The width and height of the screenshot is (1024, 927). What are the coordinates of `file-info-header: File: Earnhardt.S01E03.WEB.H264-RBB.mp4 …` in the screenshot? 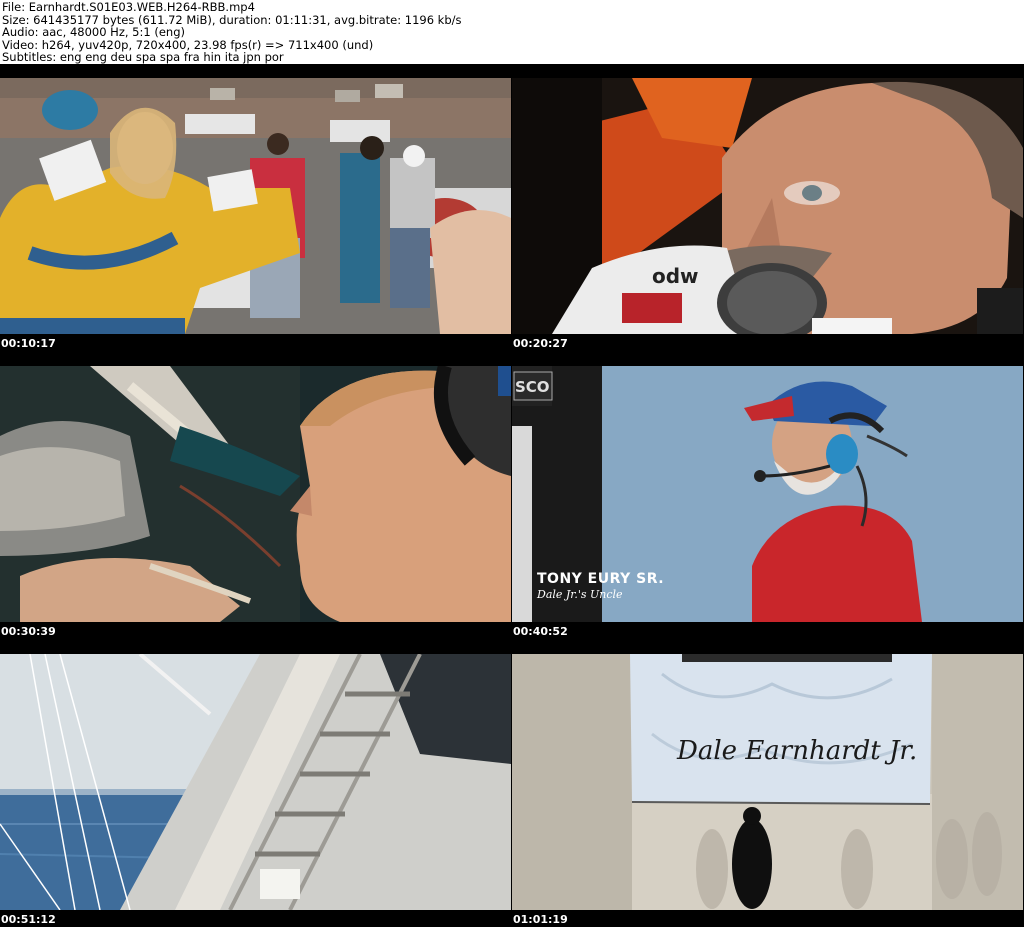 It's located at (512, 32).